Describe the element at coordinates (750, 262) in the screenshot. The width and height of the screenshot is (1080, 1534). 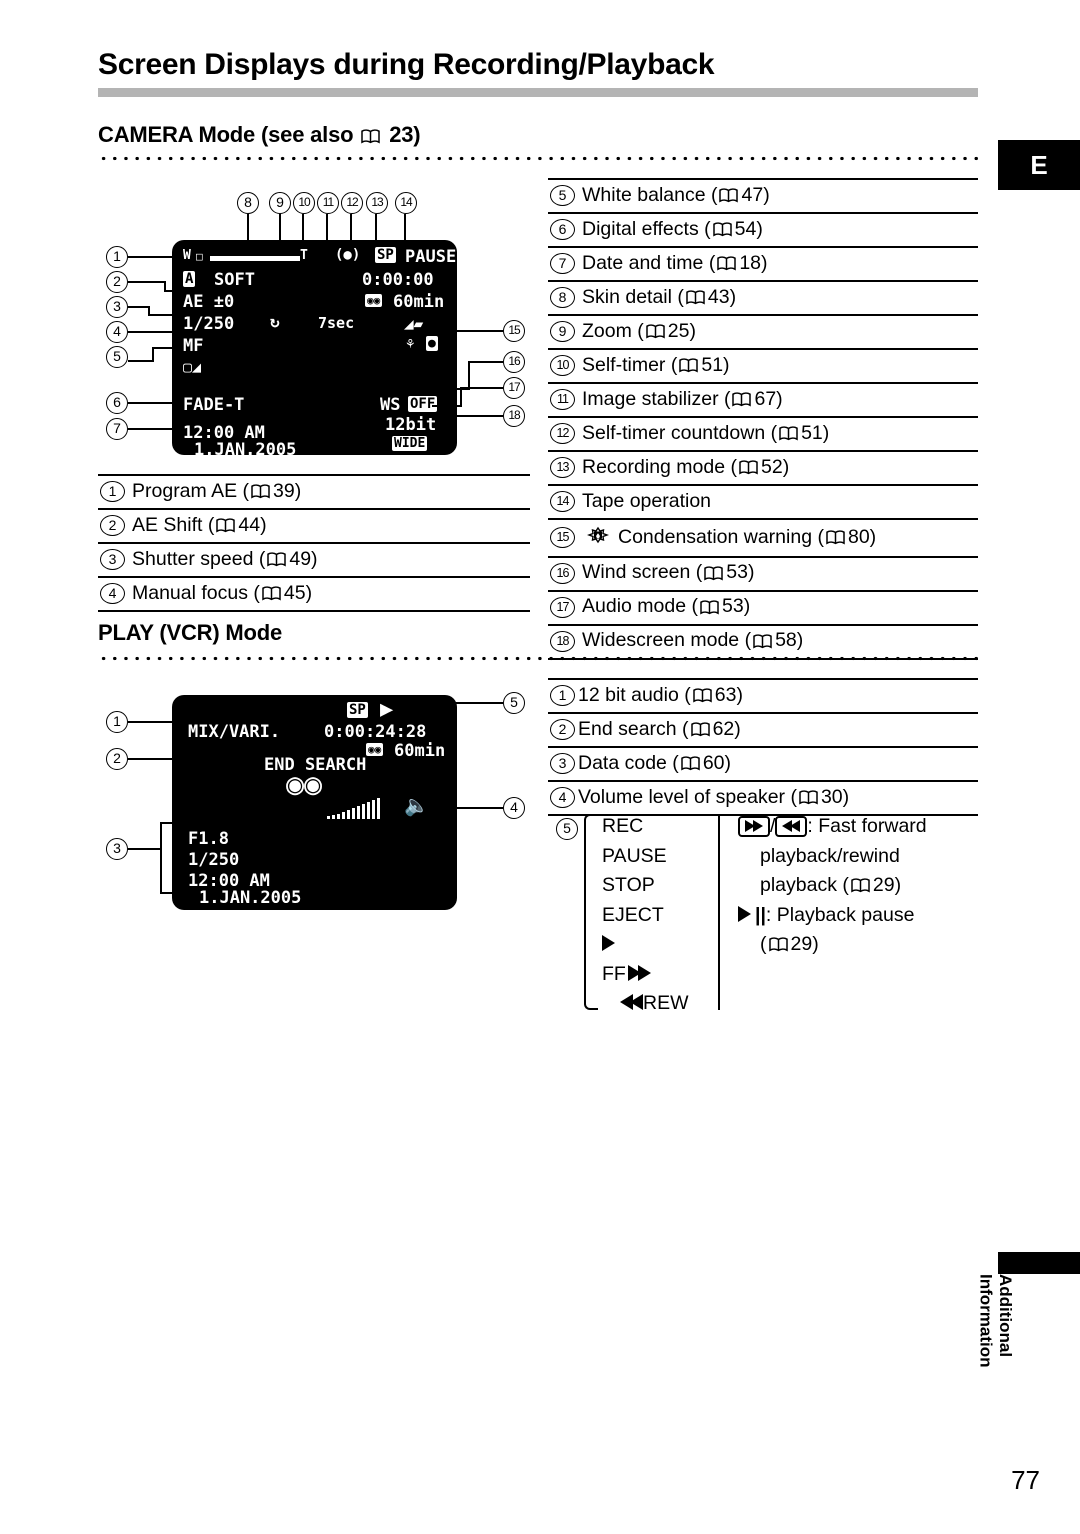
I see `legend-row-page: 18` at that location.